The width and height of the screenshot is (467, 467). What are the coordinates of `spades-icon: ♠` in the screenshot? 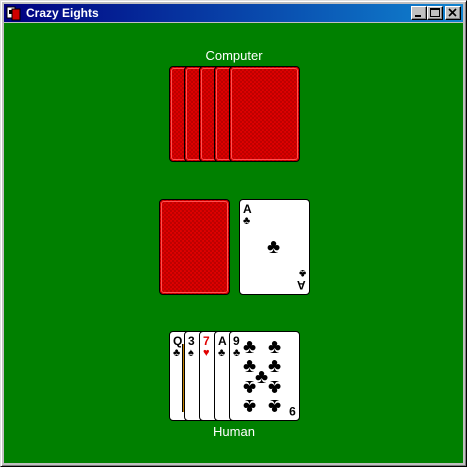 It's located at (191, 353).